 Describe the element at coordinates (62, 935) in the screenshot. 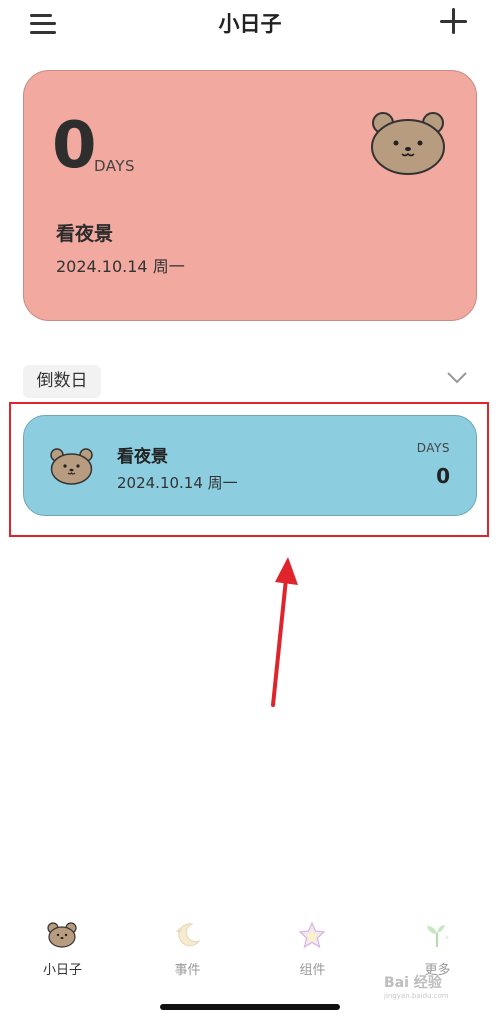

I see `bear-icon` at that location.